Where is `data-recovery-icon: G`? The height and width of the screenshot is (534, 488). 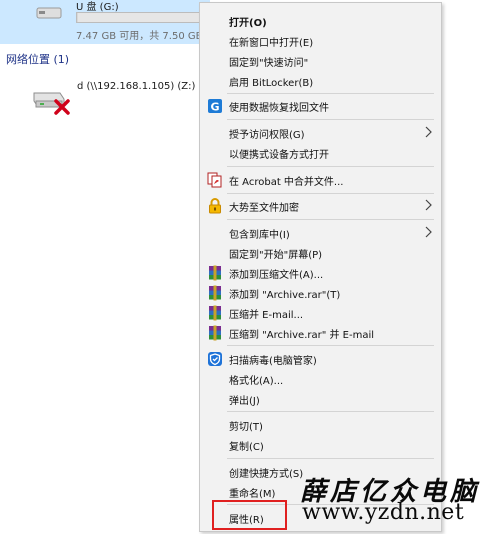
data-recovery-icon: G is located at coordinates (215, 106).